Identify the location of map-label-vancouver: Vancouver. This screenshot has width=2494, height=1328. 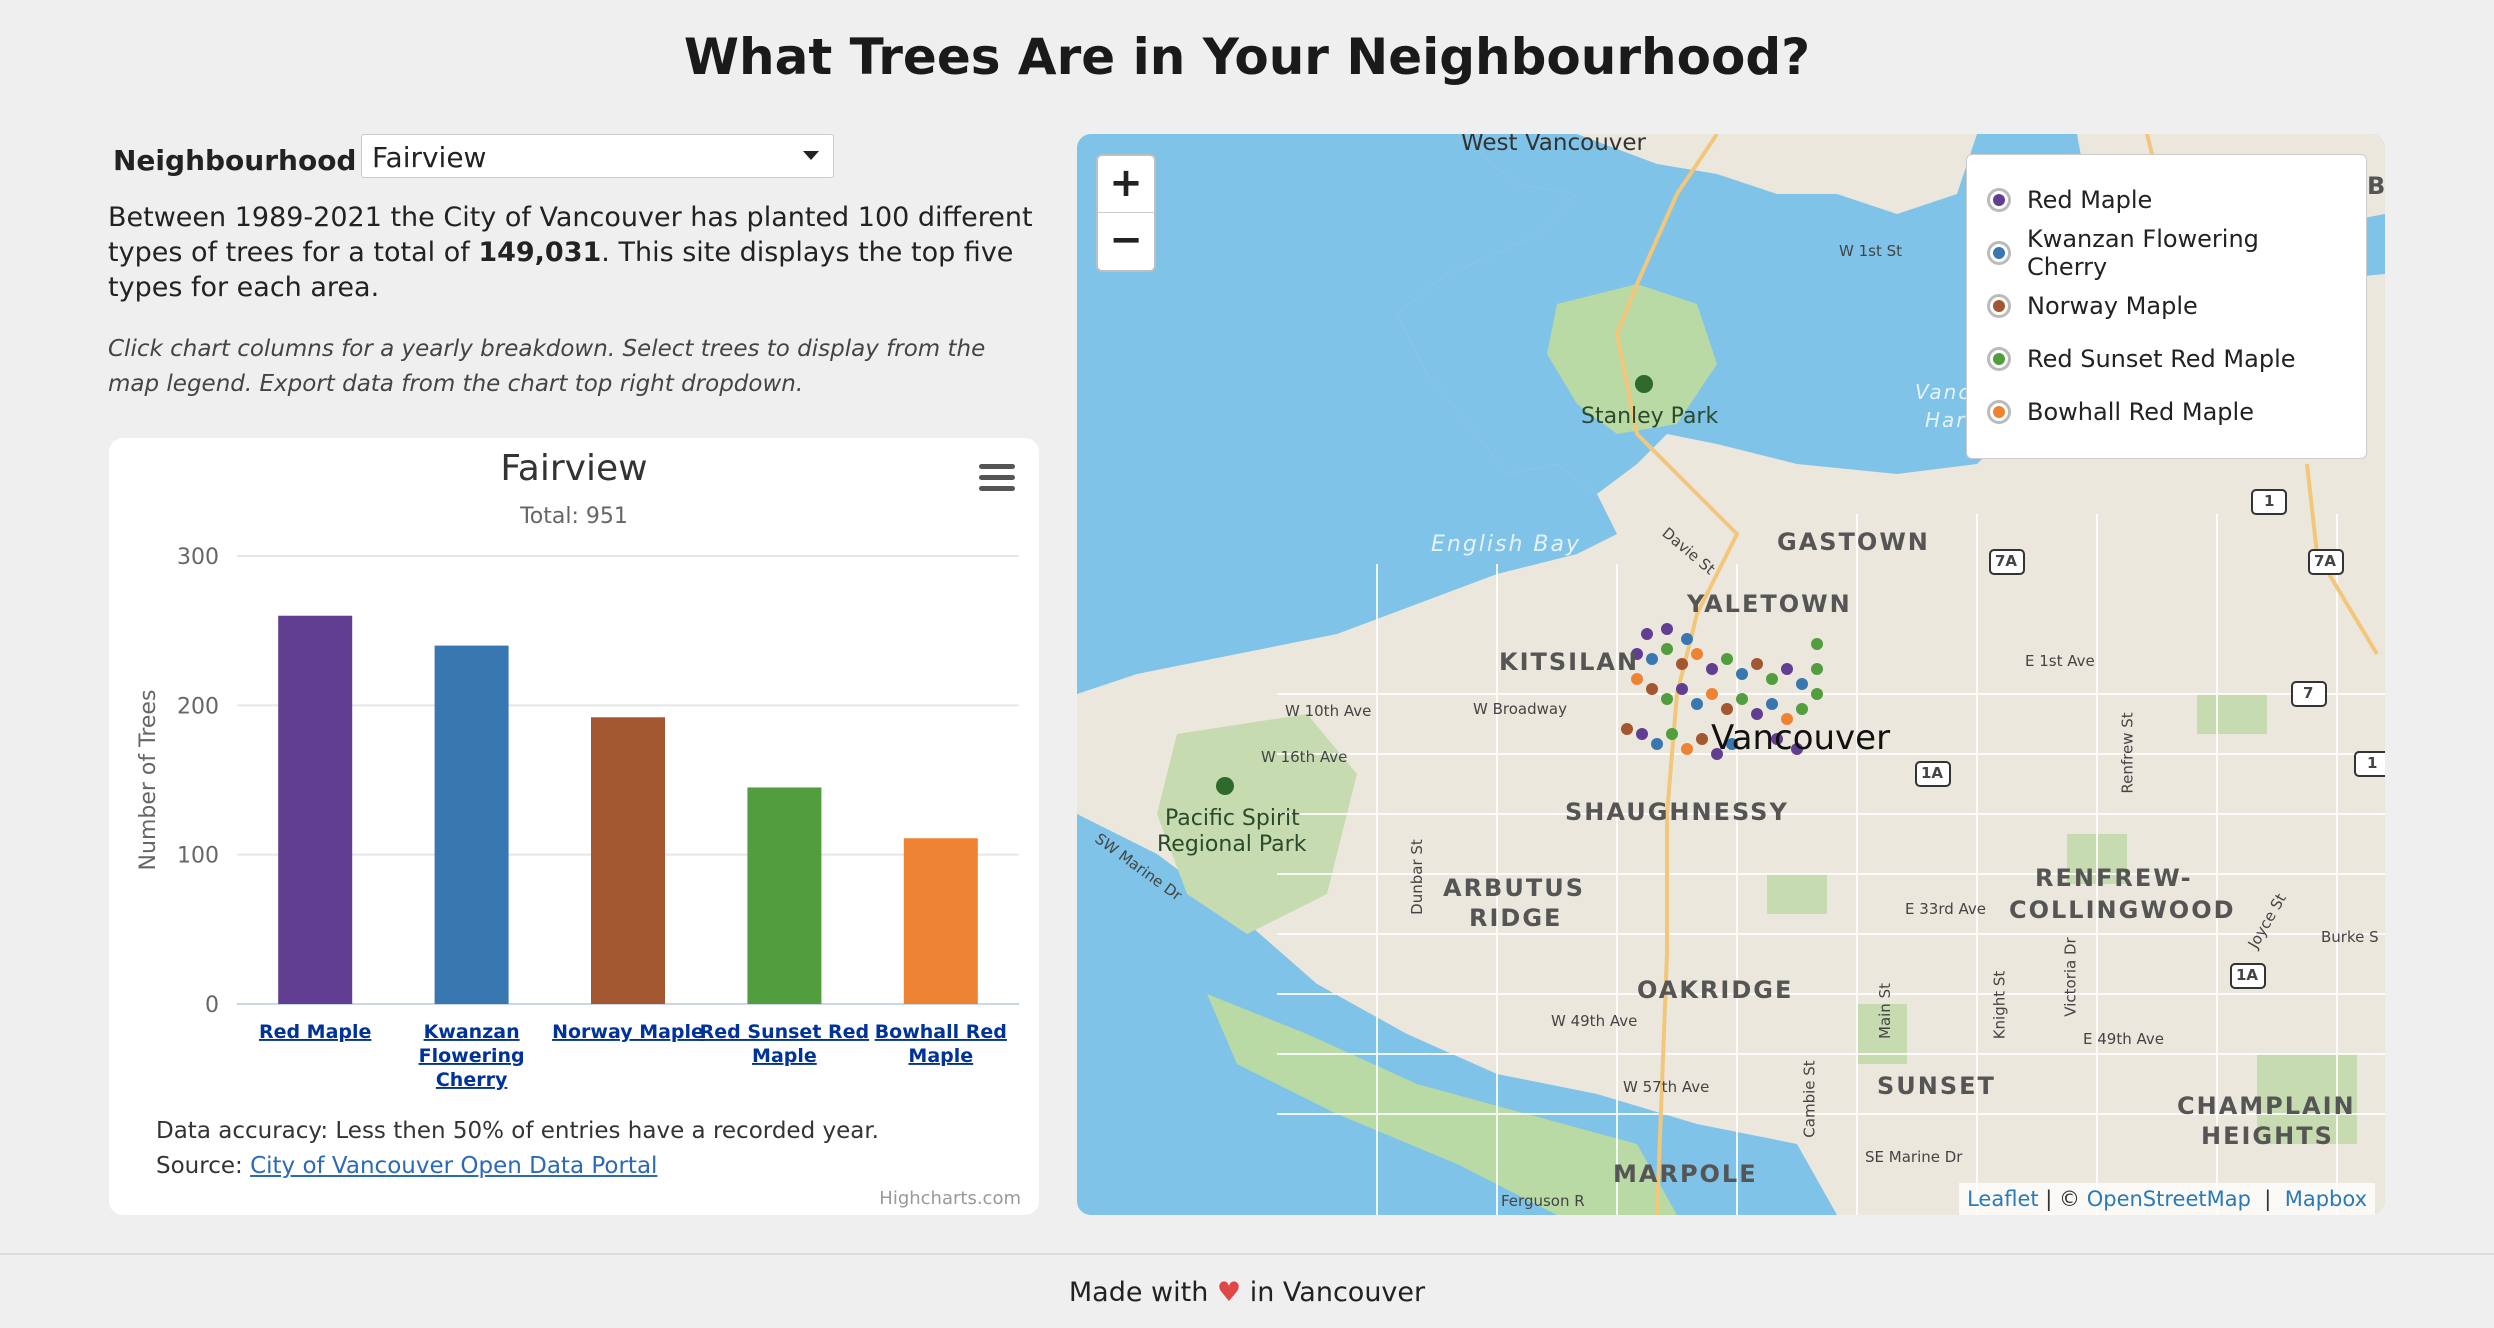
(1801, 738).